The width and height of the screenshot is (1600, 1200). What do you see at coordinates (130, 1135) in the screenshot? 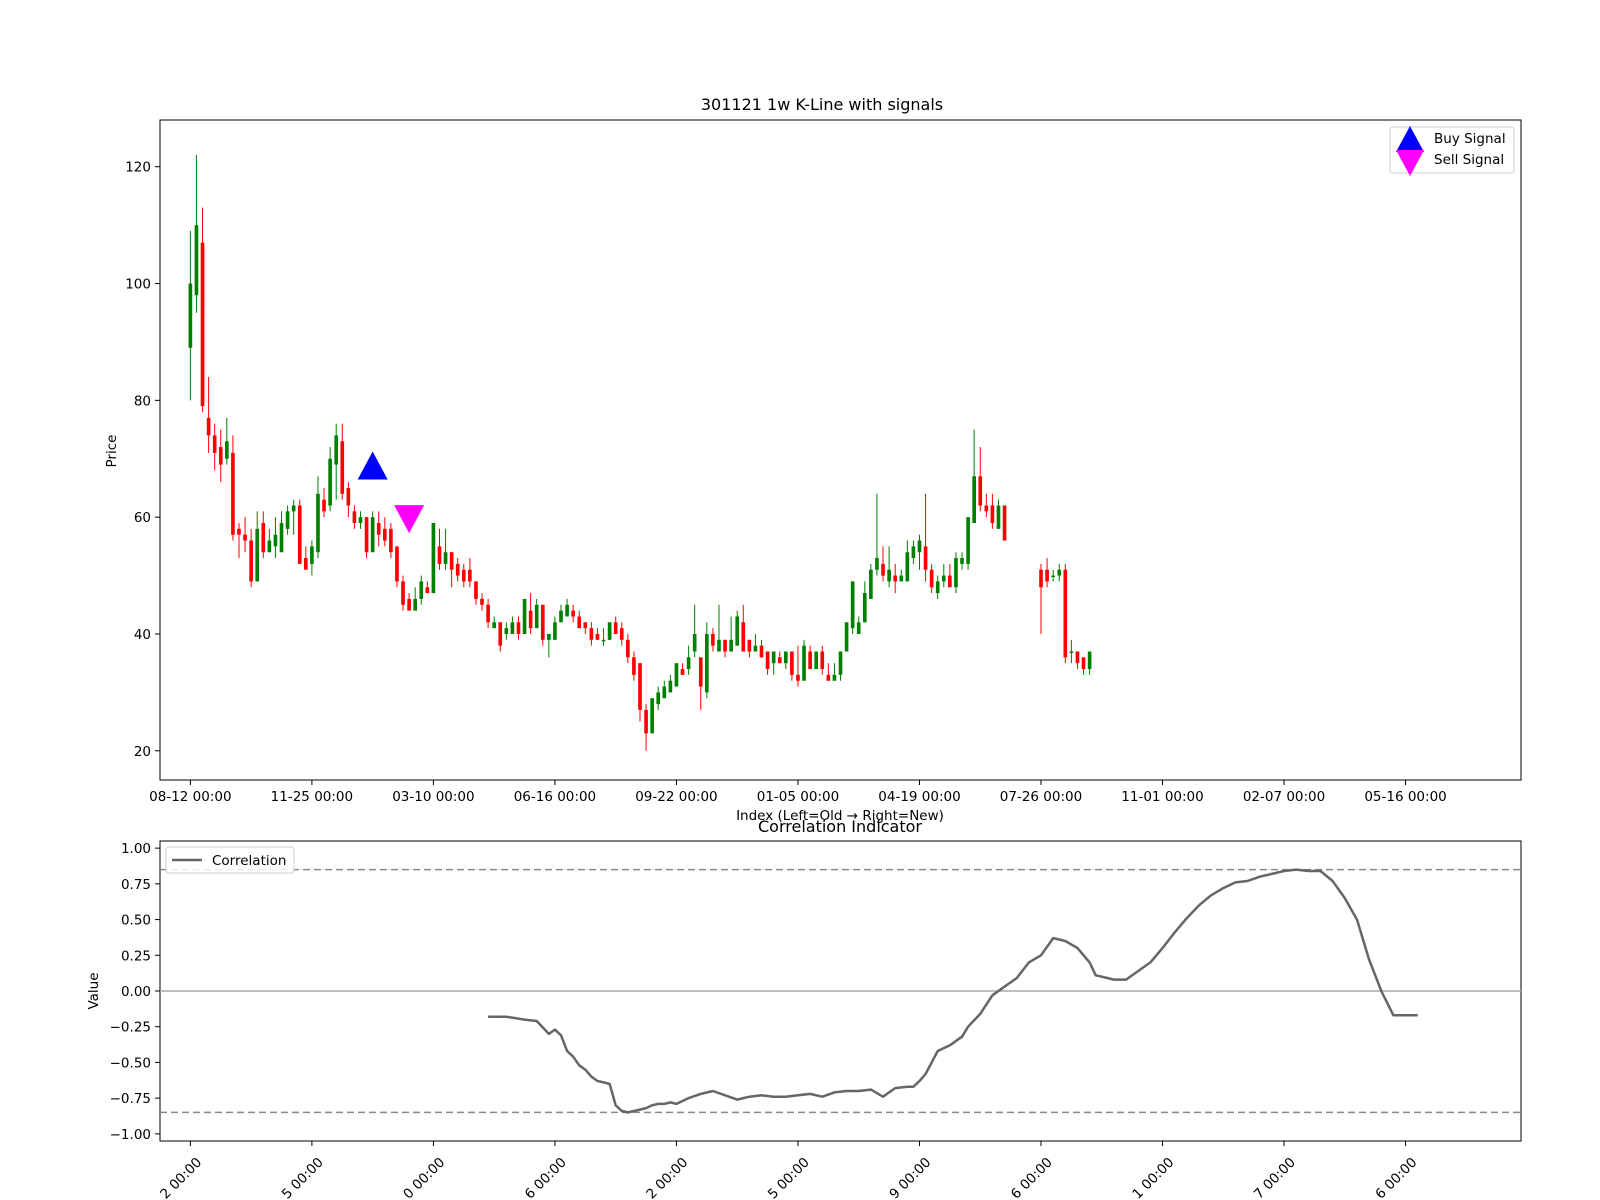
I see `correlation-y-tick-label: −1.00` at bounding box center [130, 1135].